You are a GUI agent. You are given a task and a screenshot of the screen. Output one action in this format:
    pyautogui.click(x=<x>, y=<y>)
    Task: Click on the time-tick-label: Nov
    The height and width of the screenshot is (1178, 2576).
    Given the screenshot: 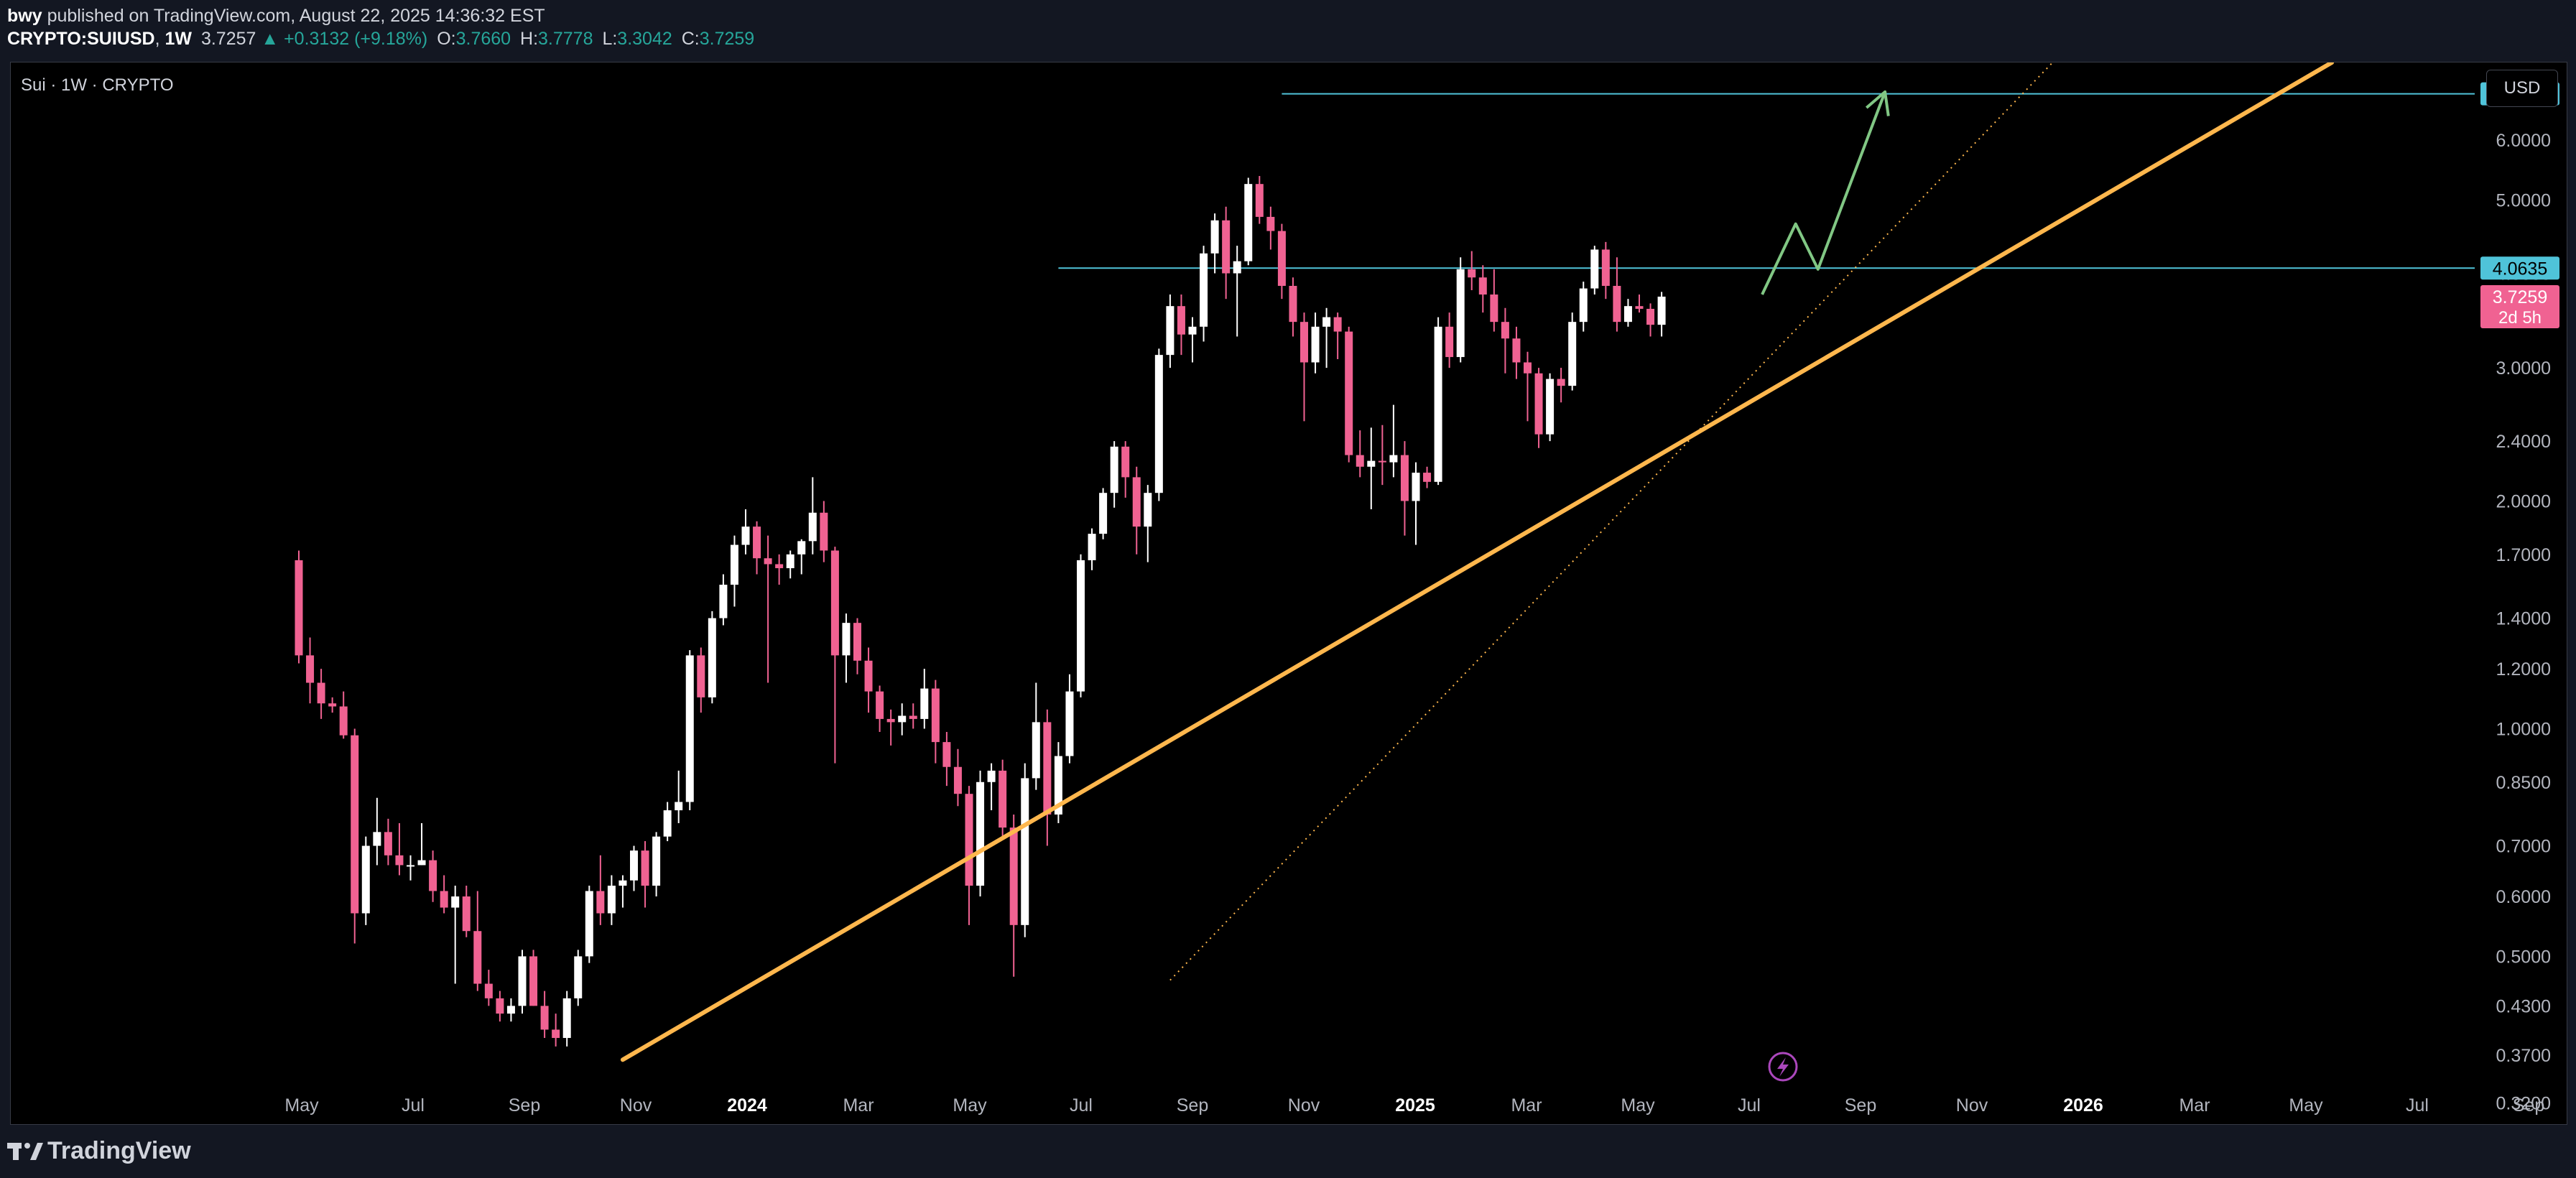 What is the action you would take?
    pyautogui.click(x=1304, y=1105)
    